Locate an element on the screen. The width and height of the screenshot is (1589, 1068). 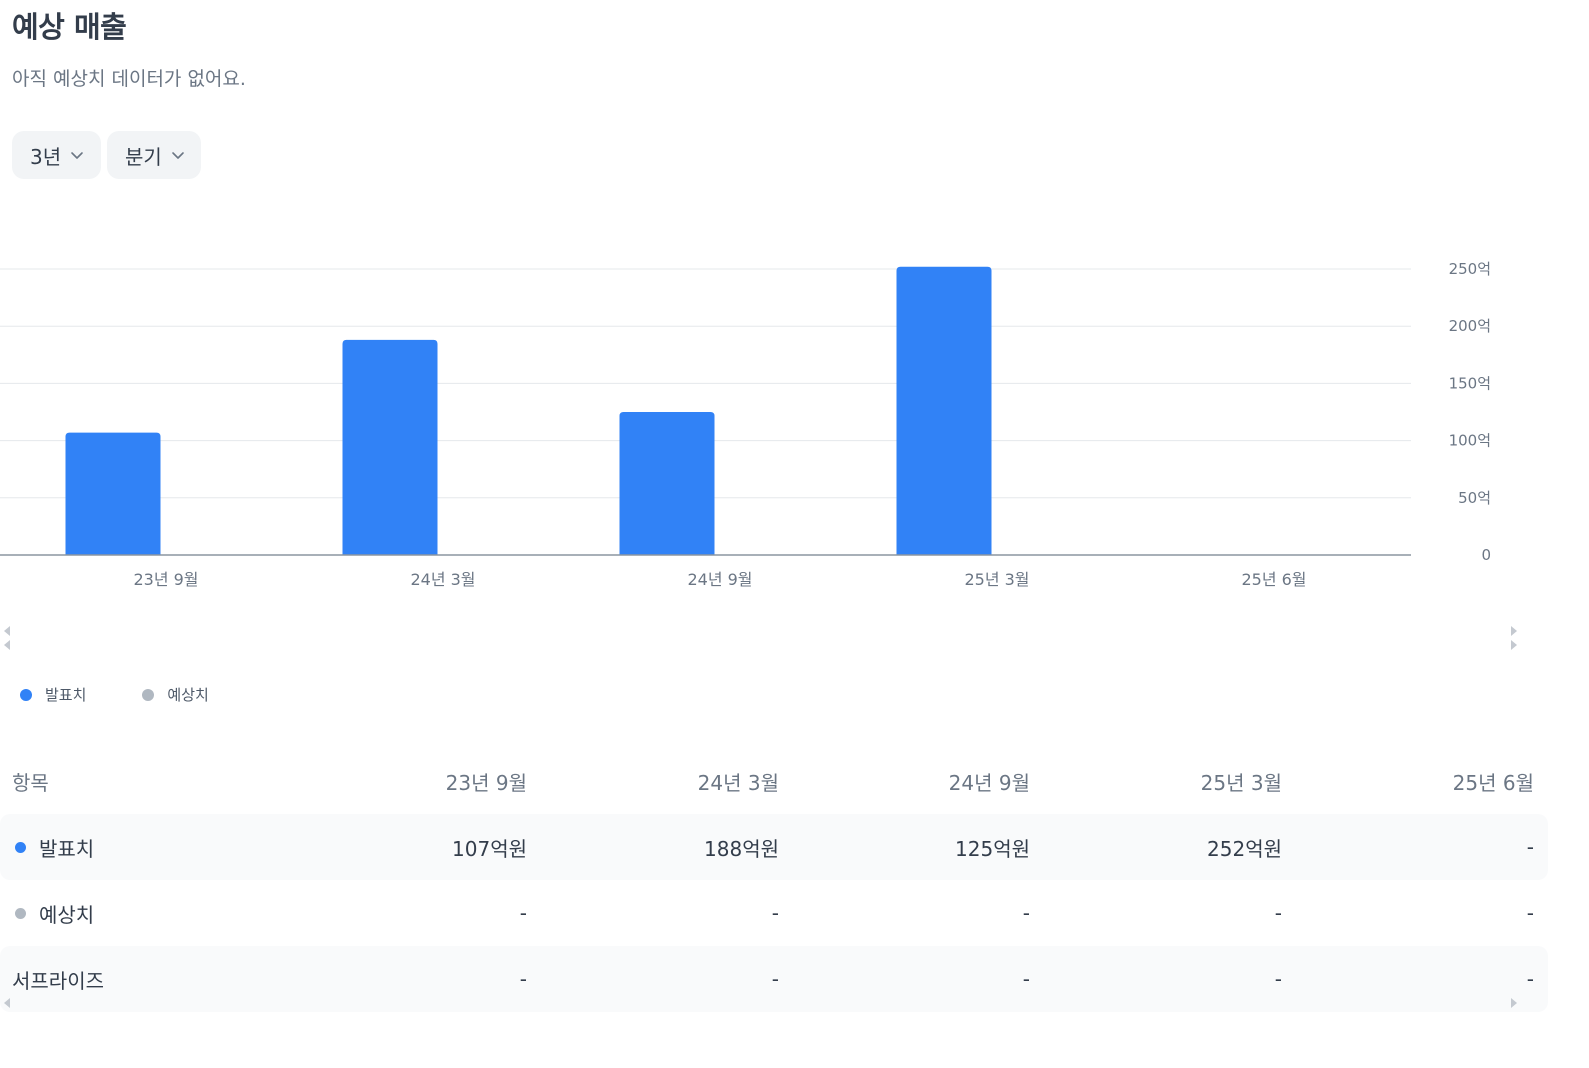
y-tick-label: 200억 is located at coordinates (1470, 326).